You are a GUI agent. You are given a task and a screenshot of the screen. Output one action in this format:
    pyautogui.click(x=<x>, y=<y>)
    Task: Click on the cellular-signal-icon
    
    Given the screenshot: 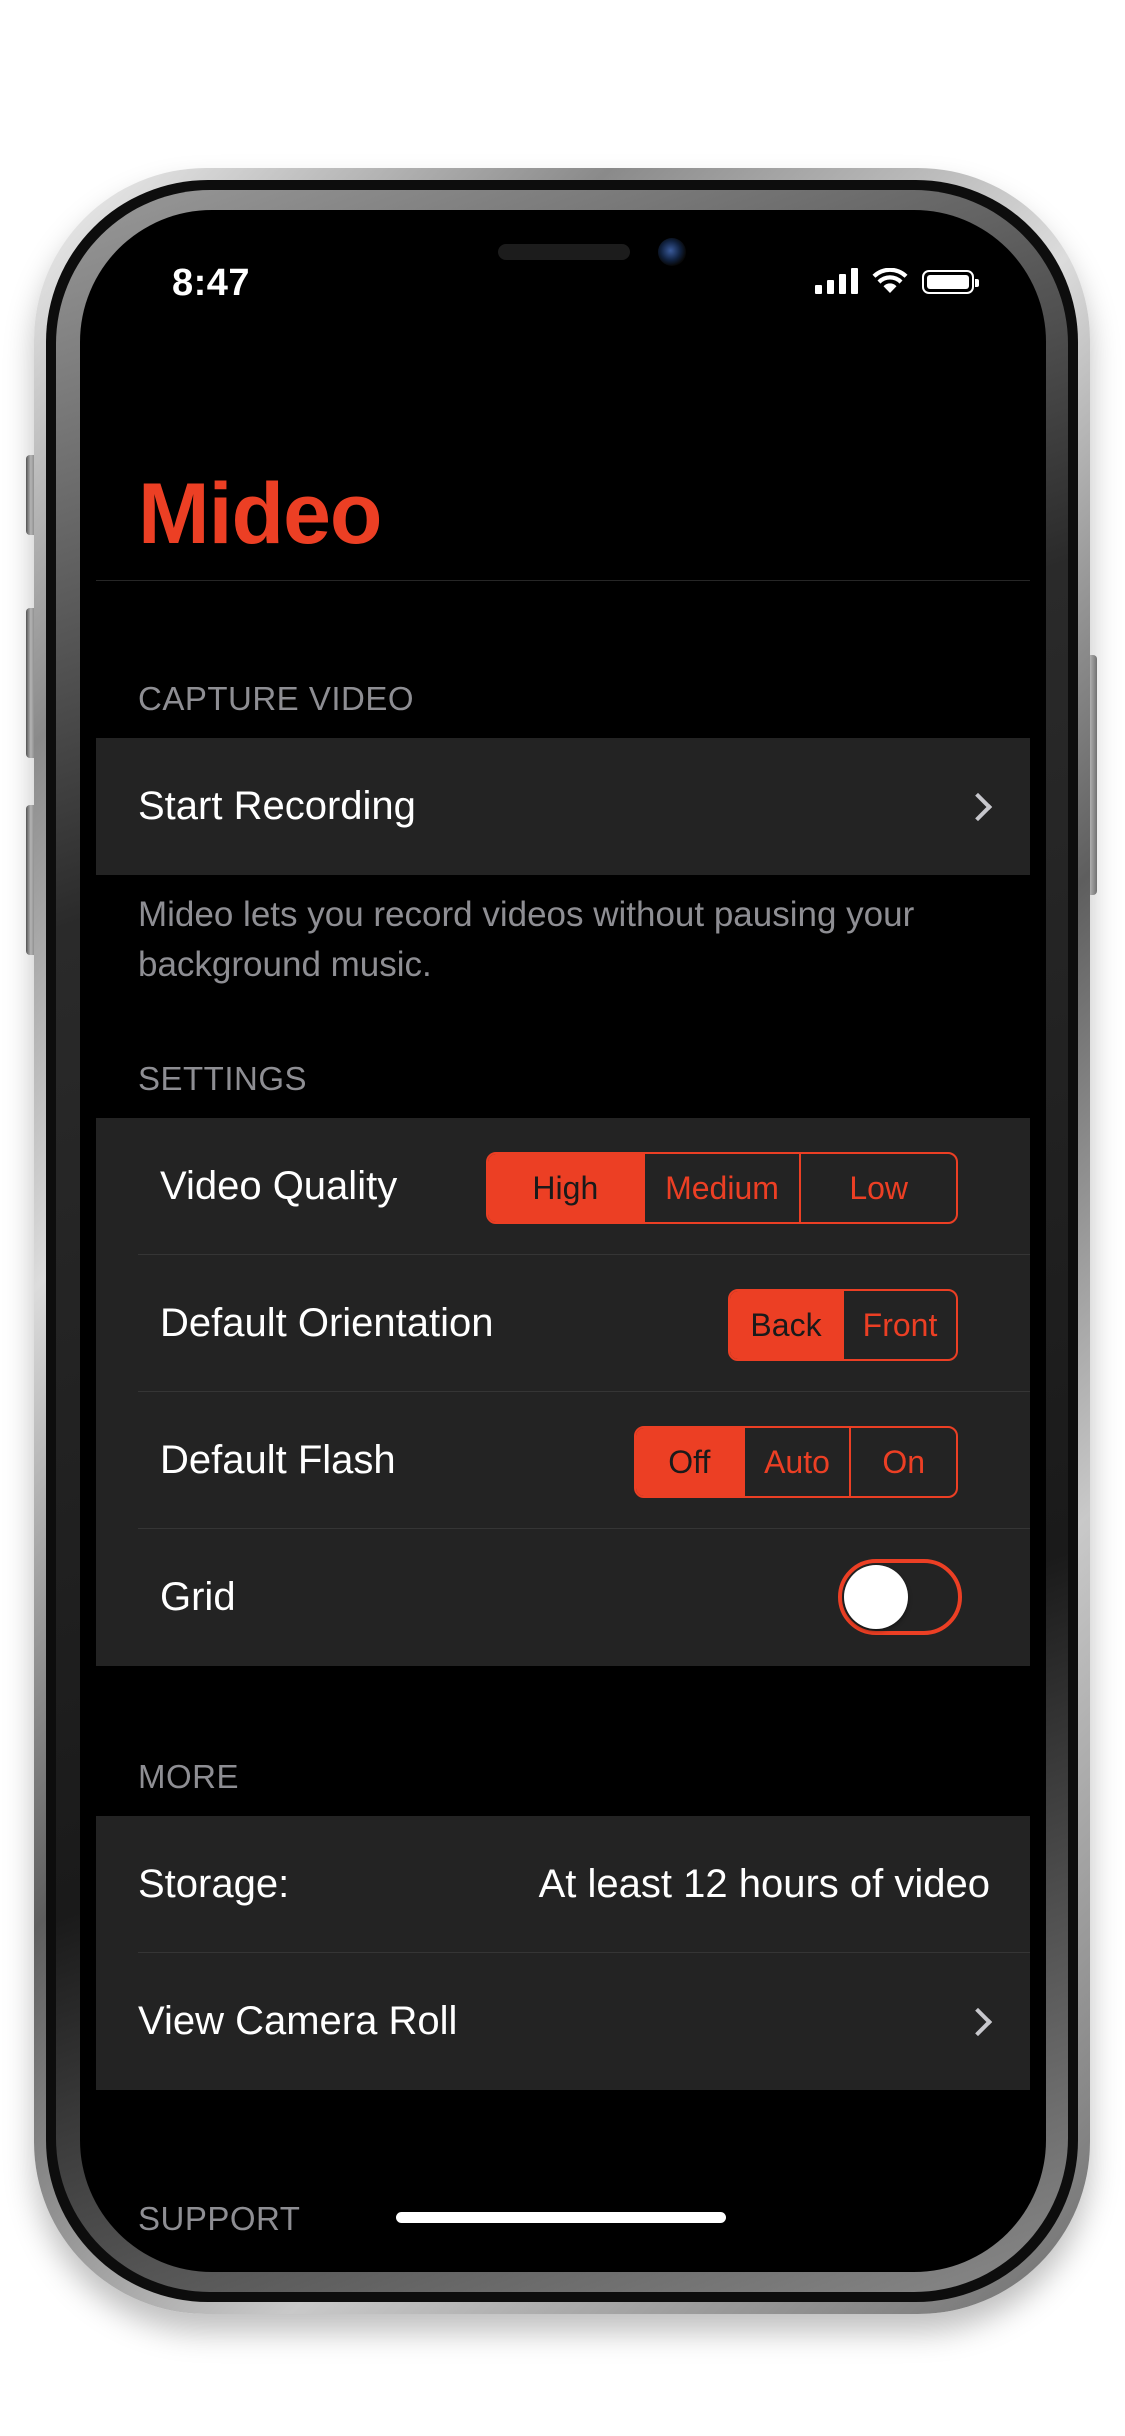 What is the action you would take?
    pyautogui.click(x=836, y=281)
    